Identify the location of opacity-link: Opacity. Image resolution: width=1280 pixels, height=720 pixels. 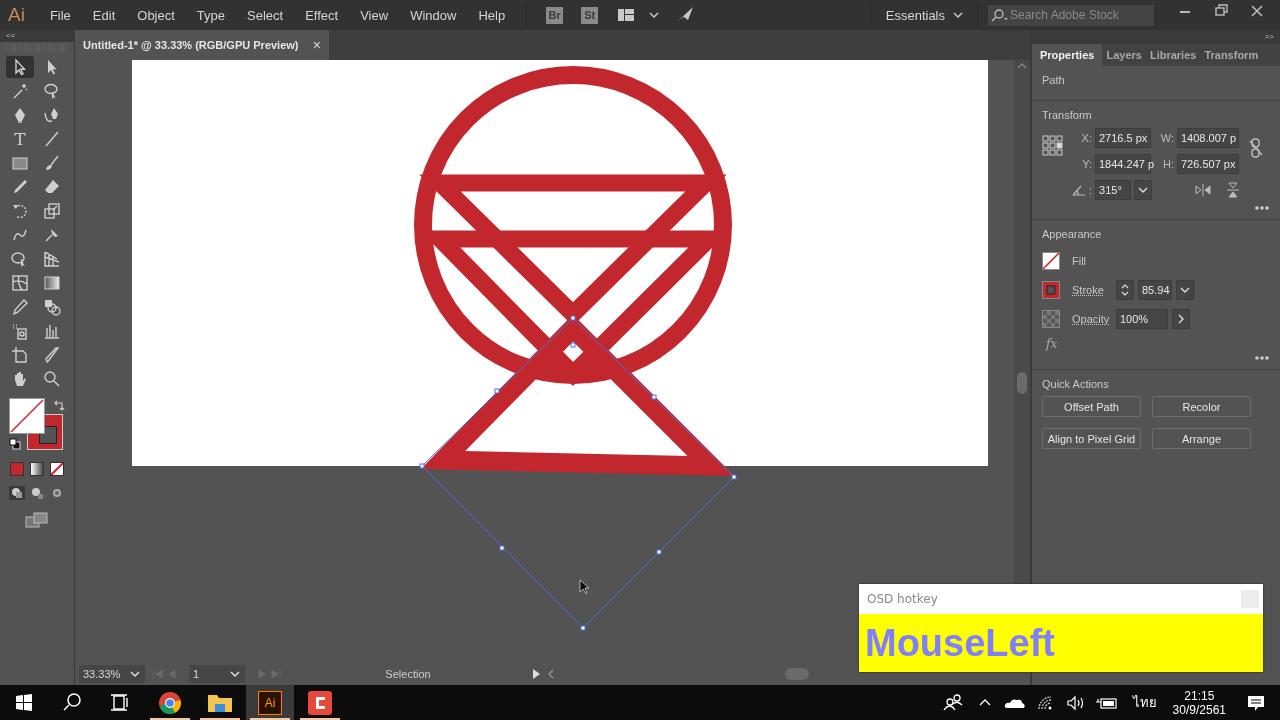
(1092, 318).